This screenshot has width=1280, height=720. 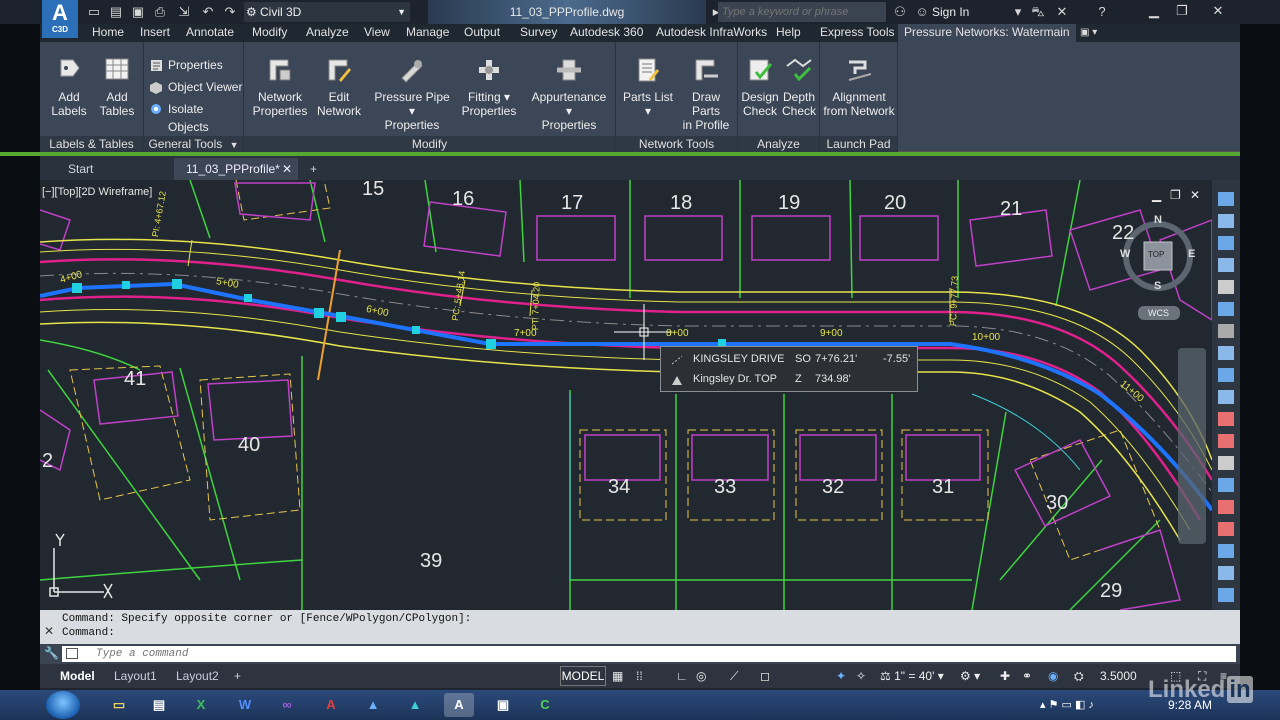 I want to click on revit-icon: ▲, so click(x=415, y=705).